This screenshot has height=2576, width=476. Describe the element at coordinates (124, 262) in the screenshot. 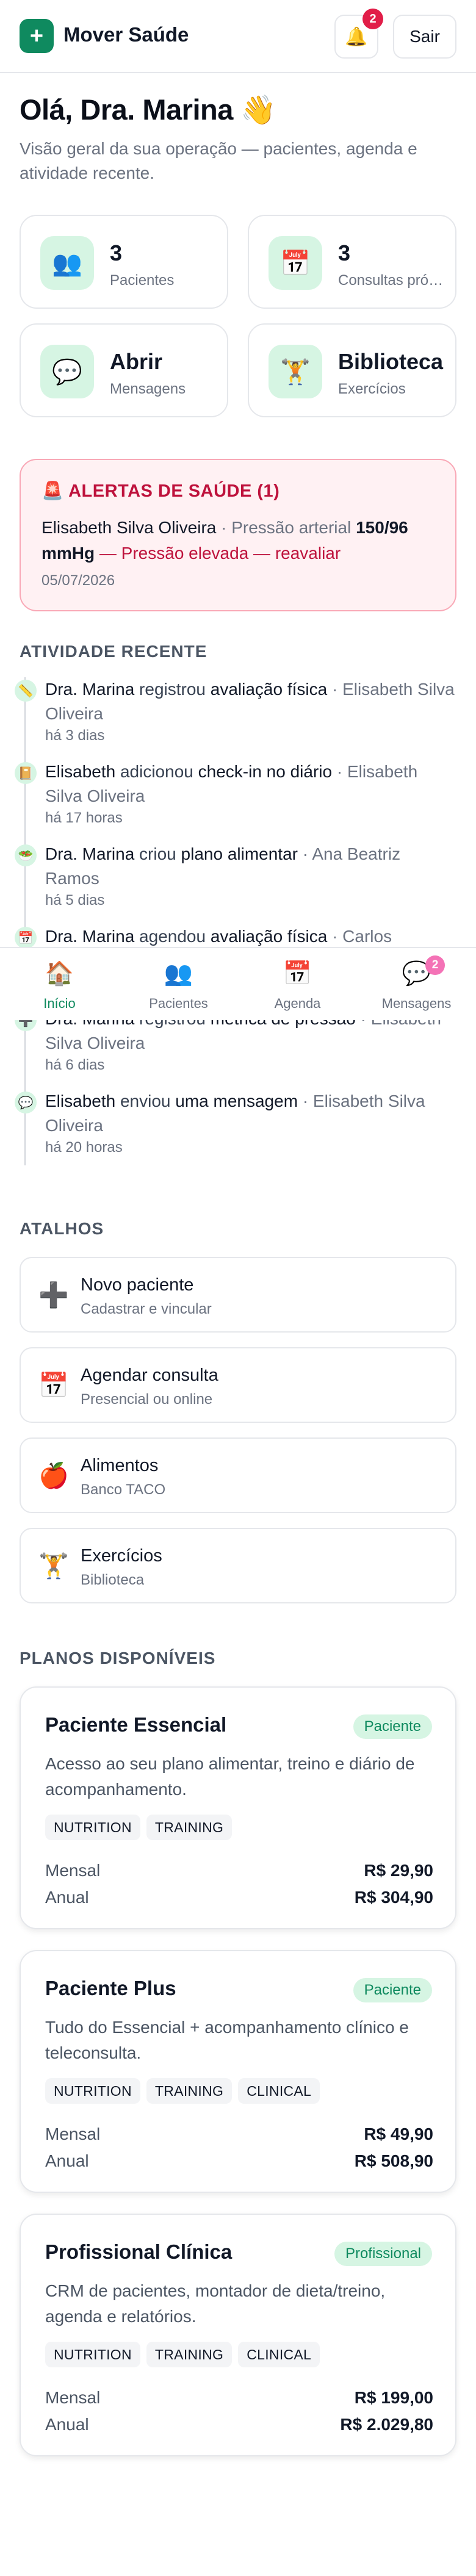

I see `stat-card-patients: 👥 3 Pacientes` at that location.